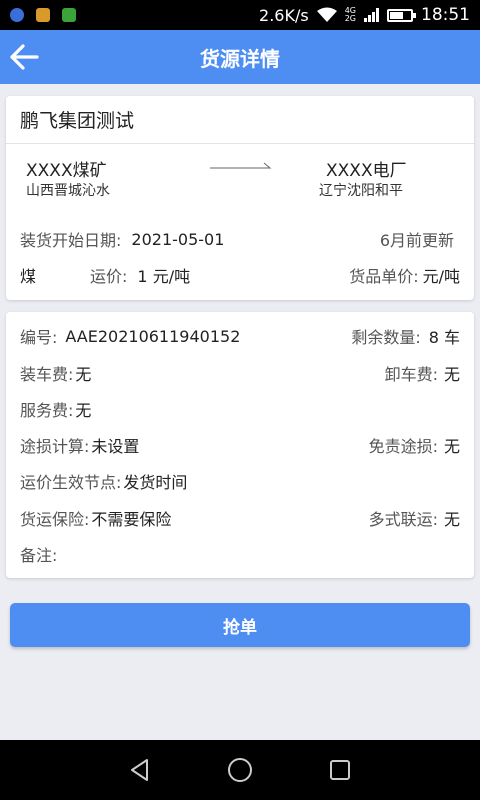 The width and height of the screenshot is (480, 800). Describe the element at coordinates (240, 554) in the screenshot. I see `remark-row: 备注:` at that location.